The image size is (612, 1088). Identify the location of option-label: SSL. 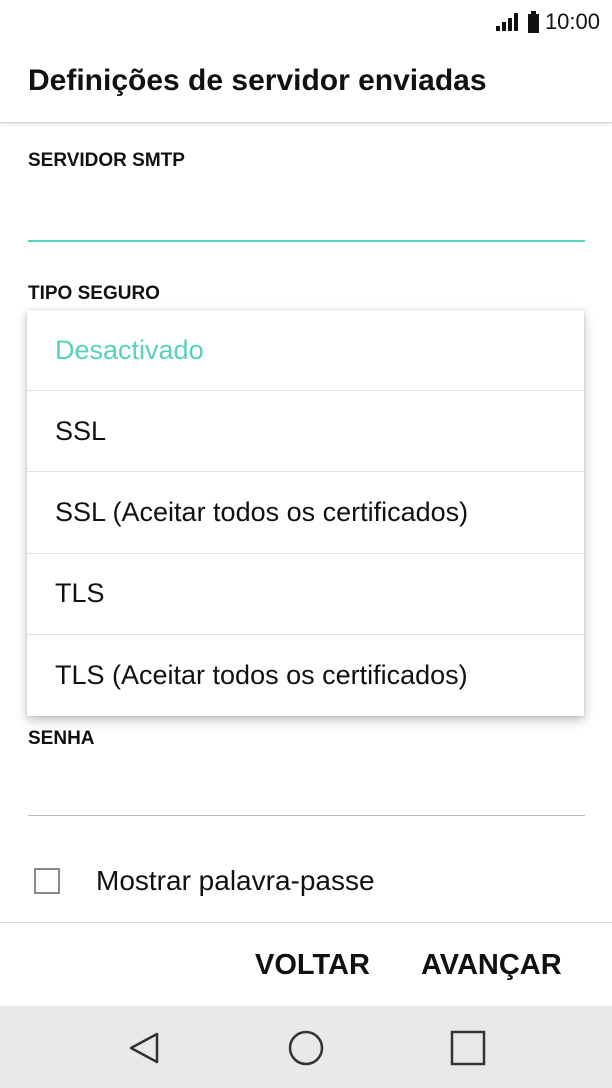
(81, 430).